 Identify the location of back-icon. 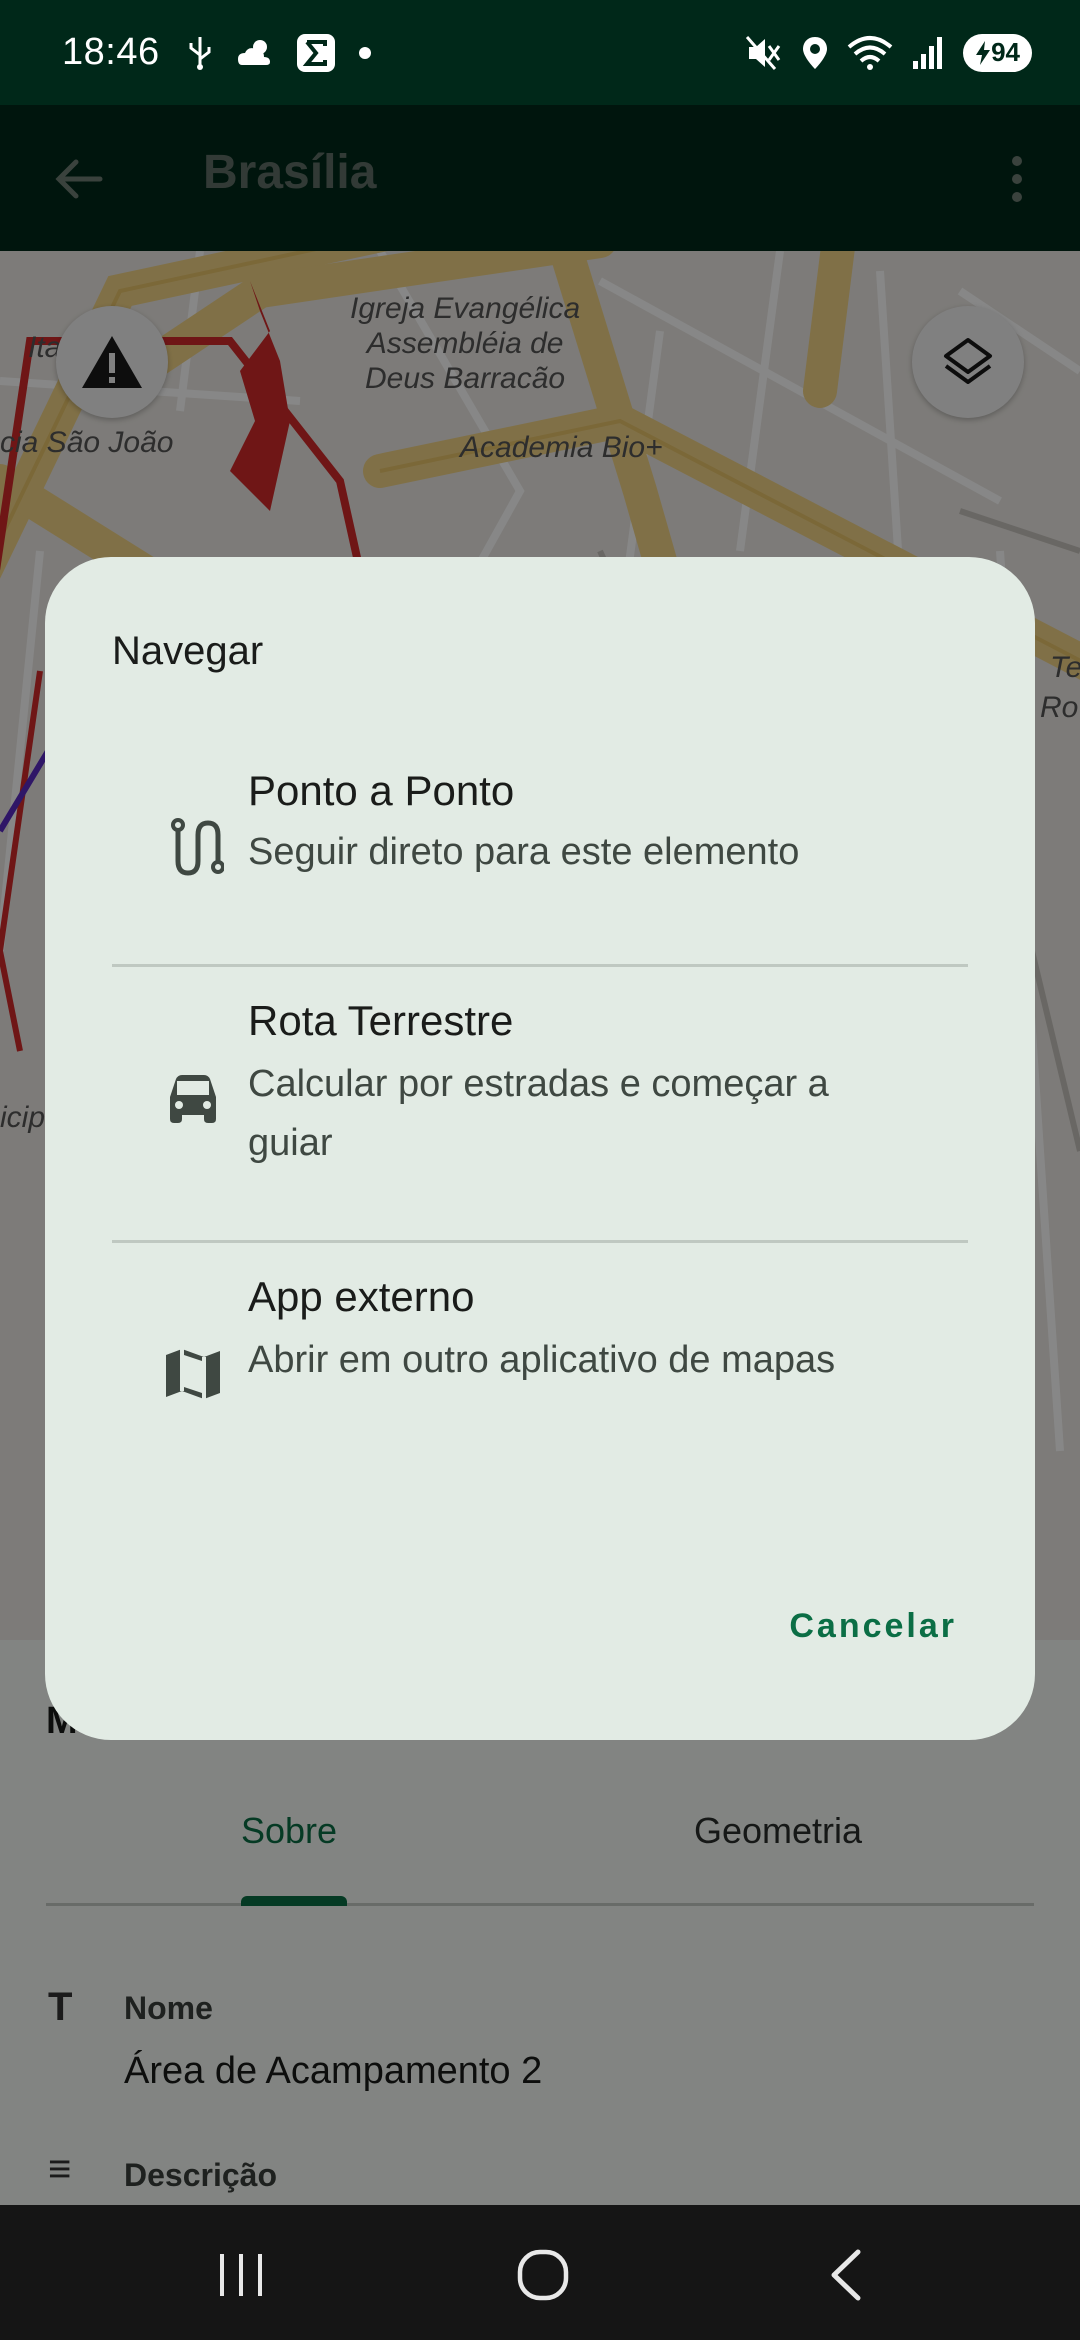
(847, 2275).